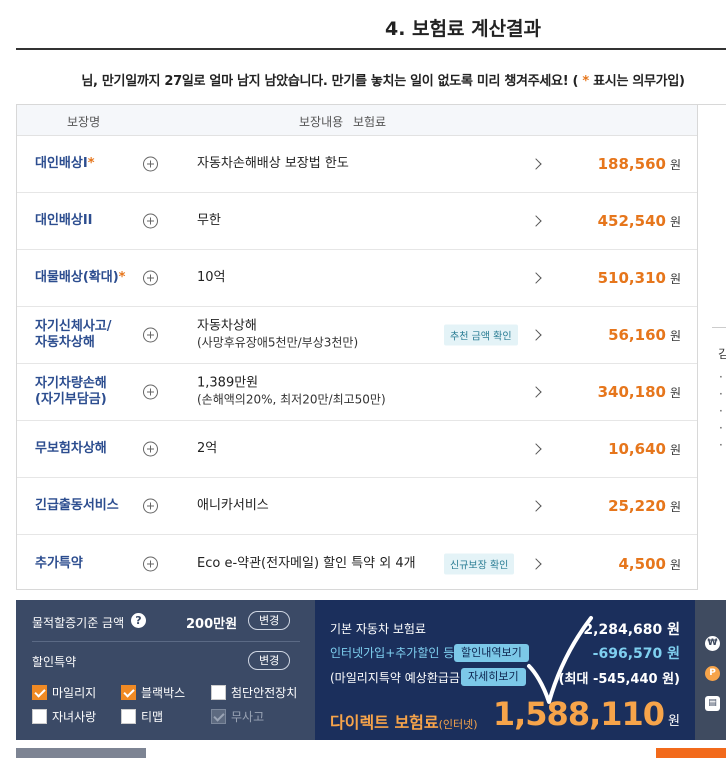  I want to click on coverage-detail: Eco e-약관(전자메일) 할인 특약 외 4개, so click(306, 564).